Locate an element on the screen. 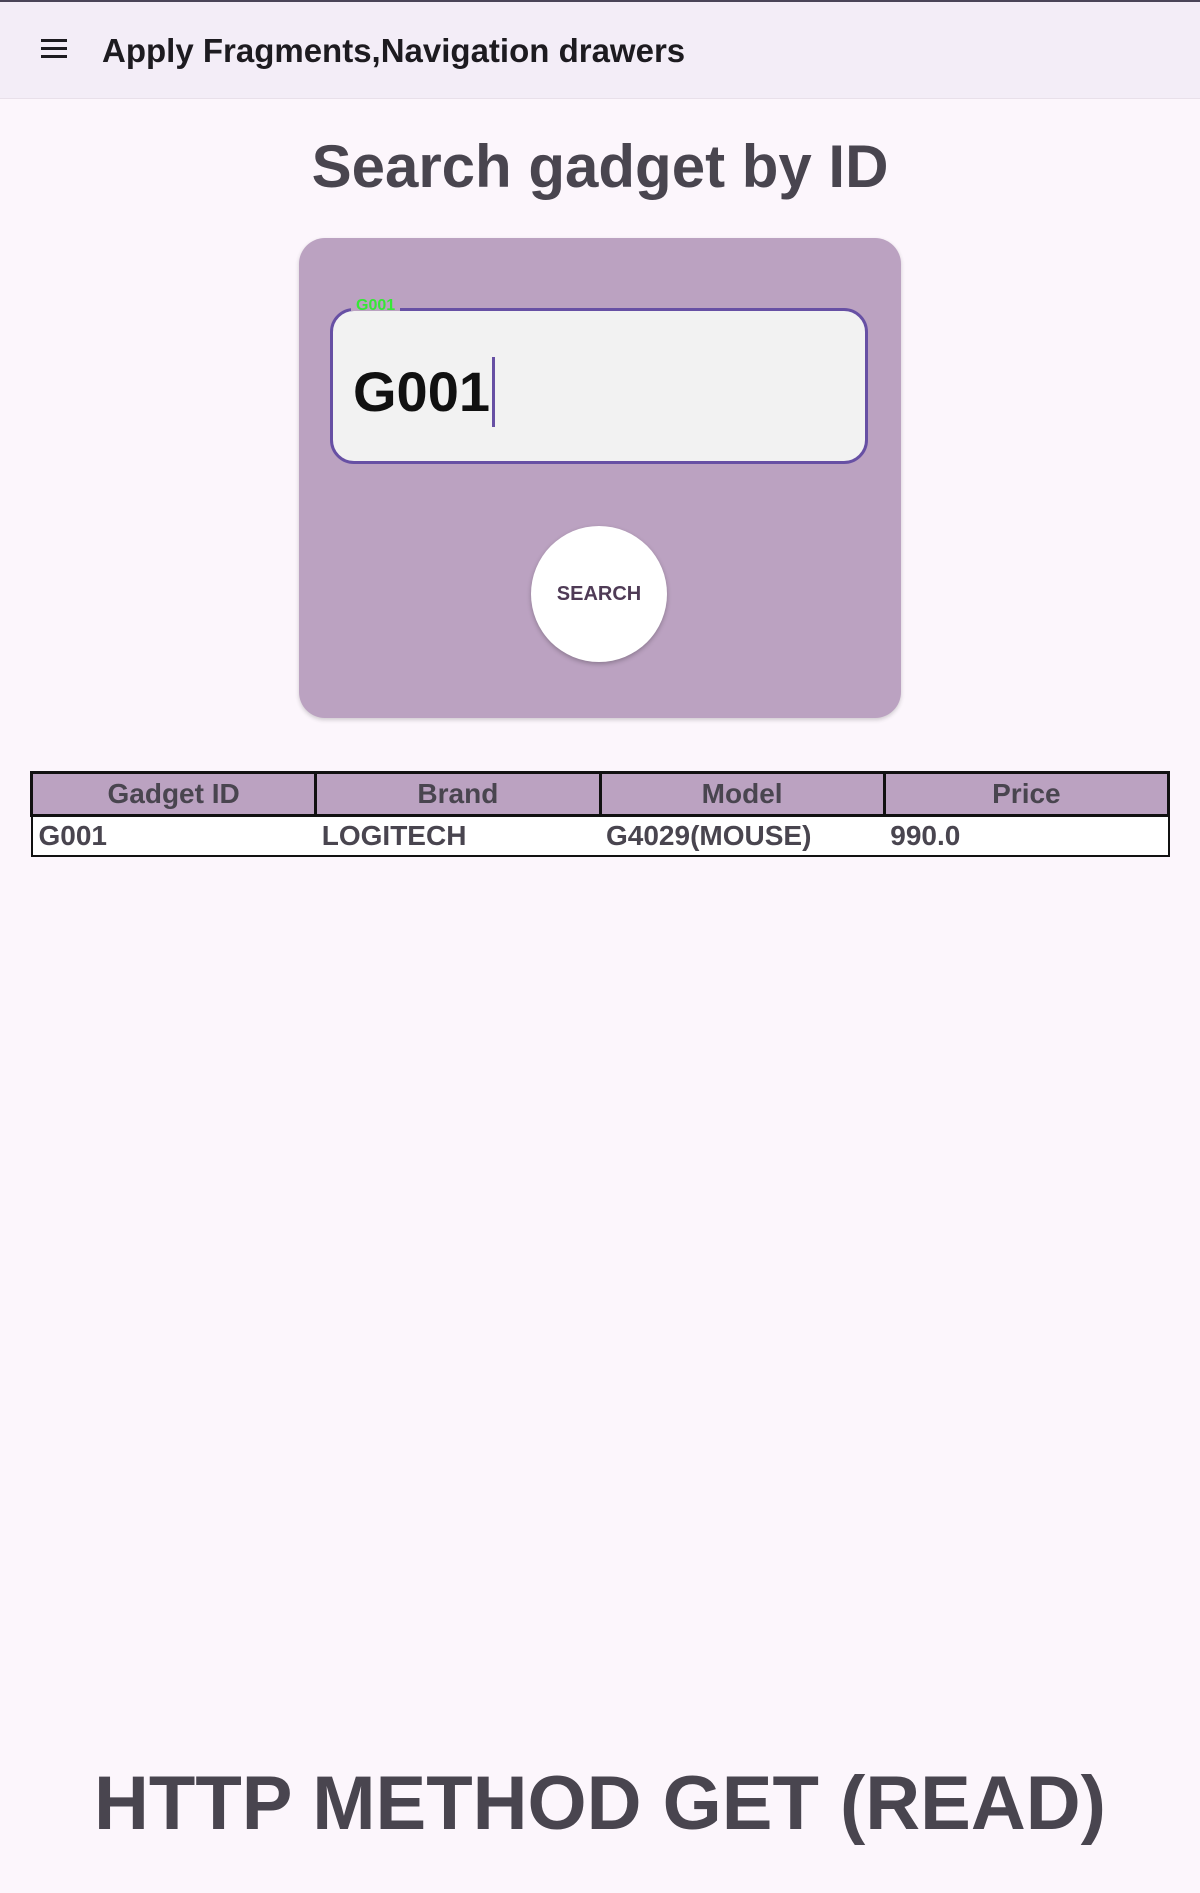 This screenshot has height=1893, width=1200. search-card: G001 G001 SEARCH is located at coordinates (600, 478).